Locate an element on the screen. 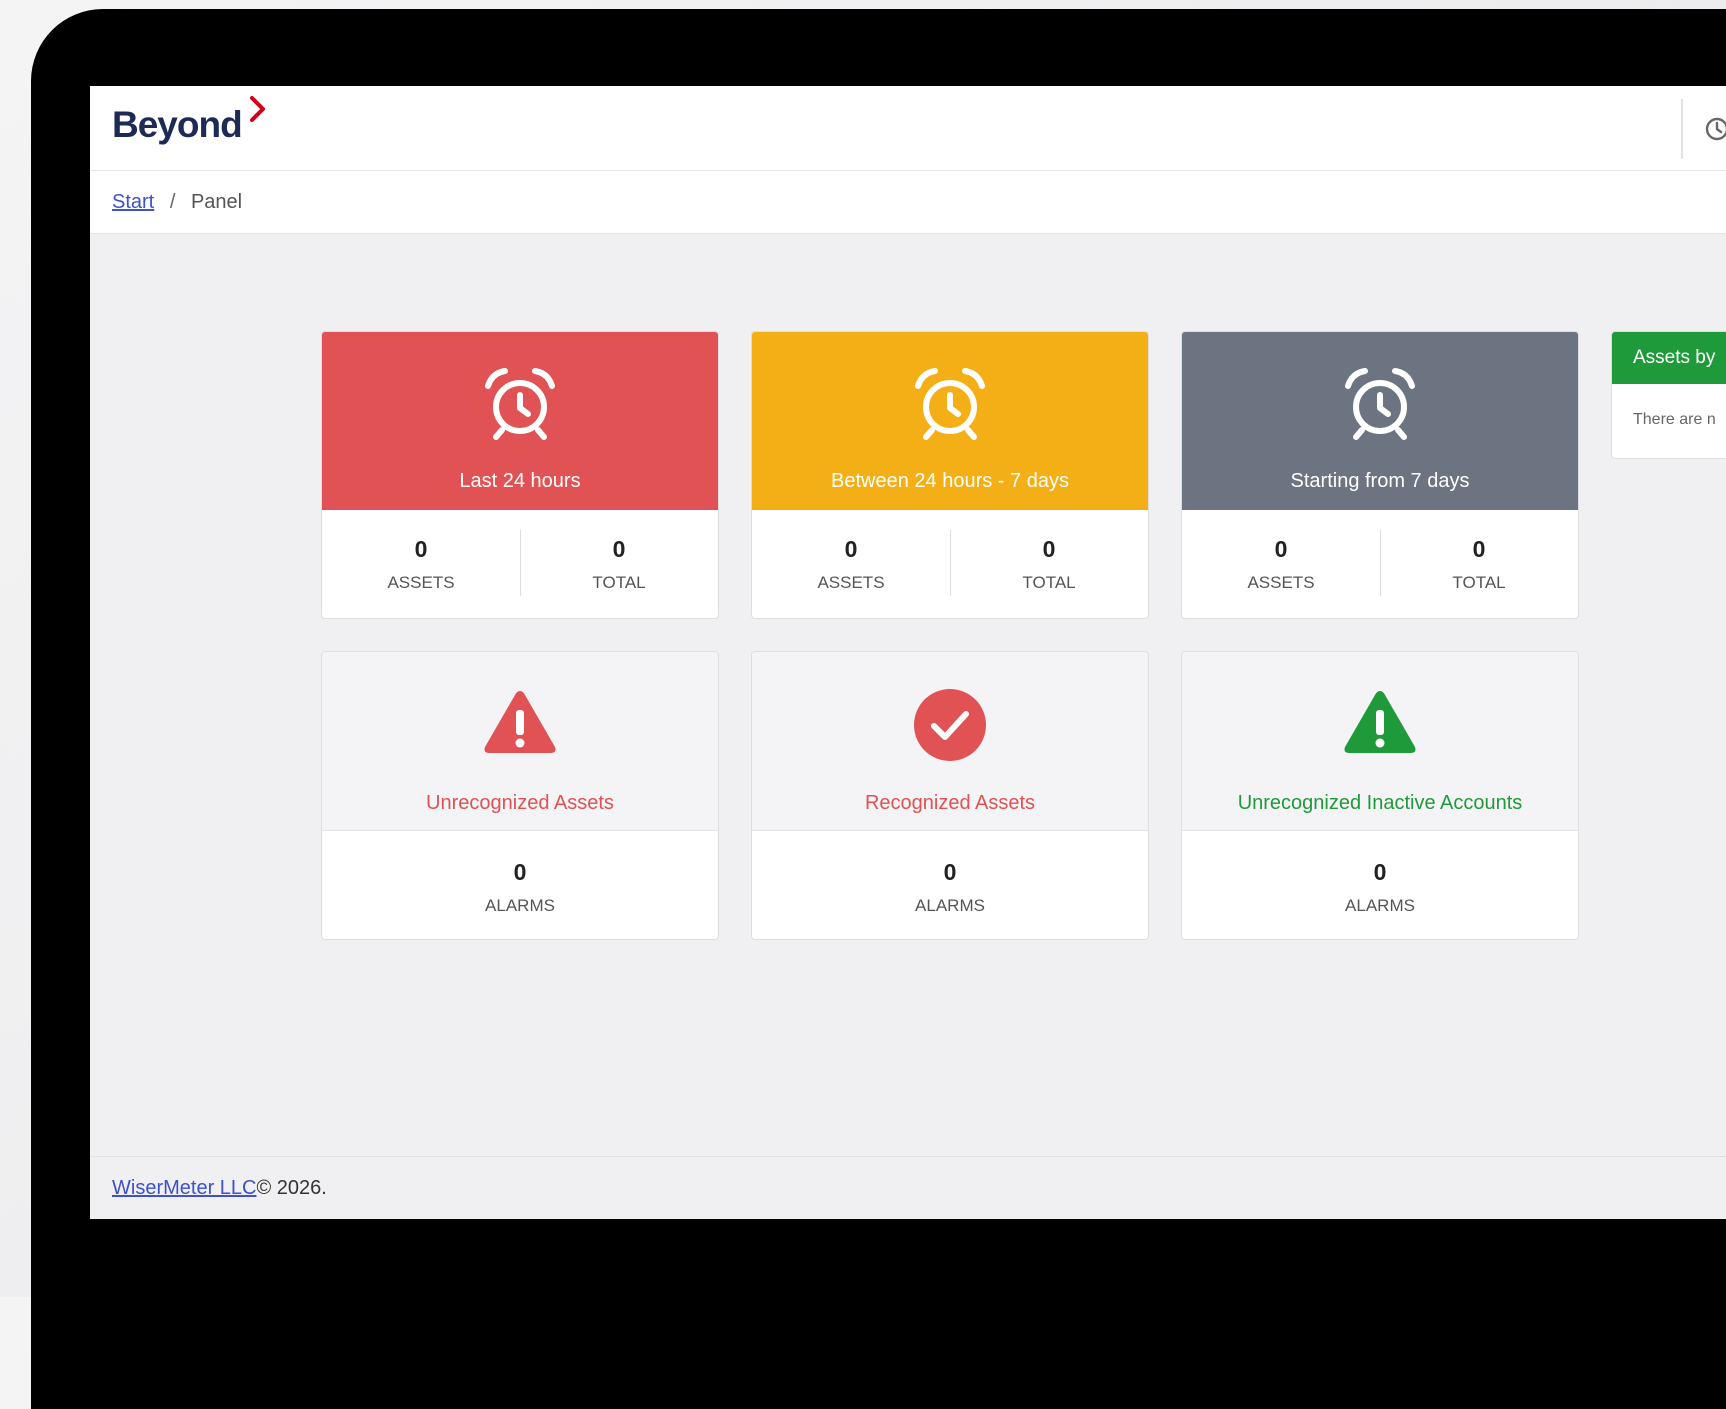 Image resolution: width=1726 pixels, height=1409 pixels. time-card-header: Last 24 hours is located at coordinates (520, 421).